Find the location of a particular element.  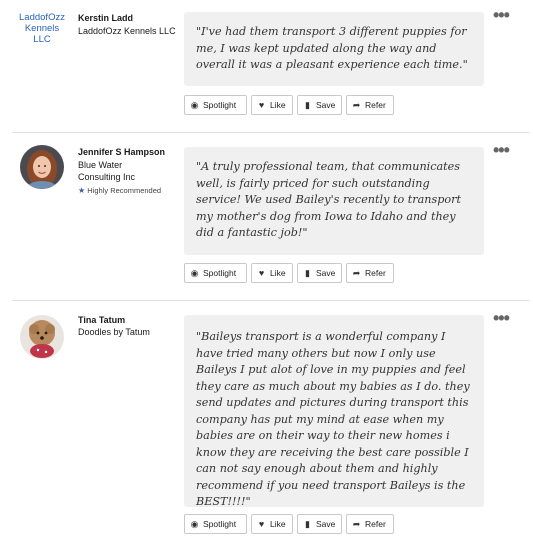

reviewer-name: Kerstin Ladd is located at coordinates (105, 18).